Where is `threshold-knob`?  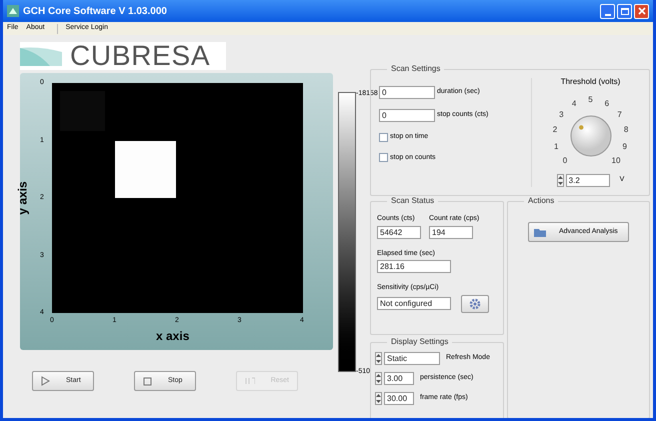
threshold-knob is located at coordinates (591, 136).